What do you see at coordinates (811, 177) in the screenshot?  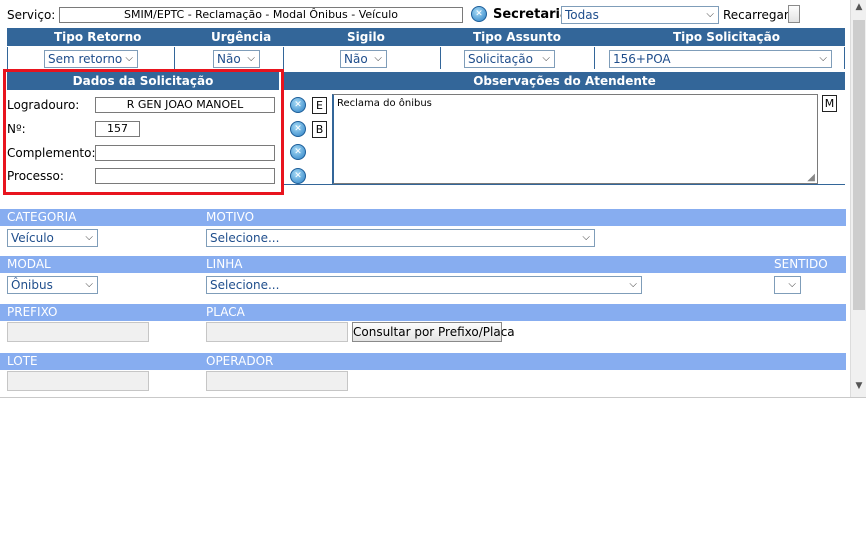 I see `resize-grip-icon: ◢` at bounding box center [811, 177].